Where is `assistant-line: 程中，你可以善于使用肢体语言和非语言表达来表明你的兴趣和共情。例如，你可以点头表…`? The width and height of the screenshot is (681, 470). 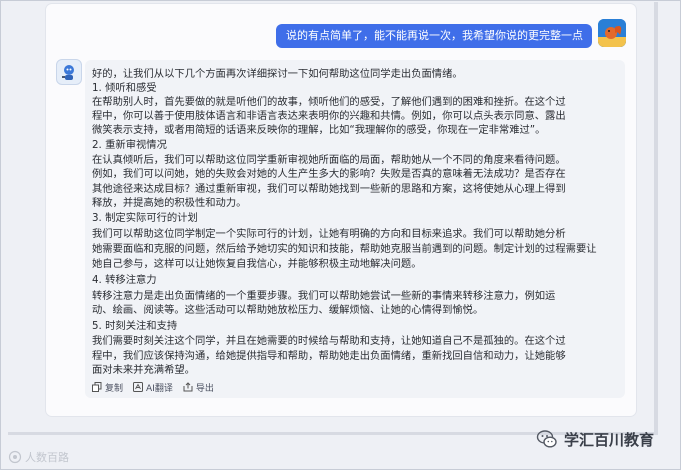 assistant-line: 程中，你可以善于使用肢体语言和非语言表达来表明你的兴趣和共情。例如，你可以点头表… is located at coordinates (329, 116).